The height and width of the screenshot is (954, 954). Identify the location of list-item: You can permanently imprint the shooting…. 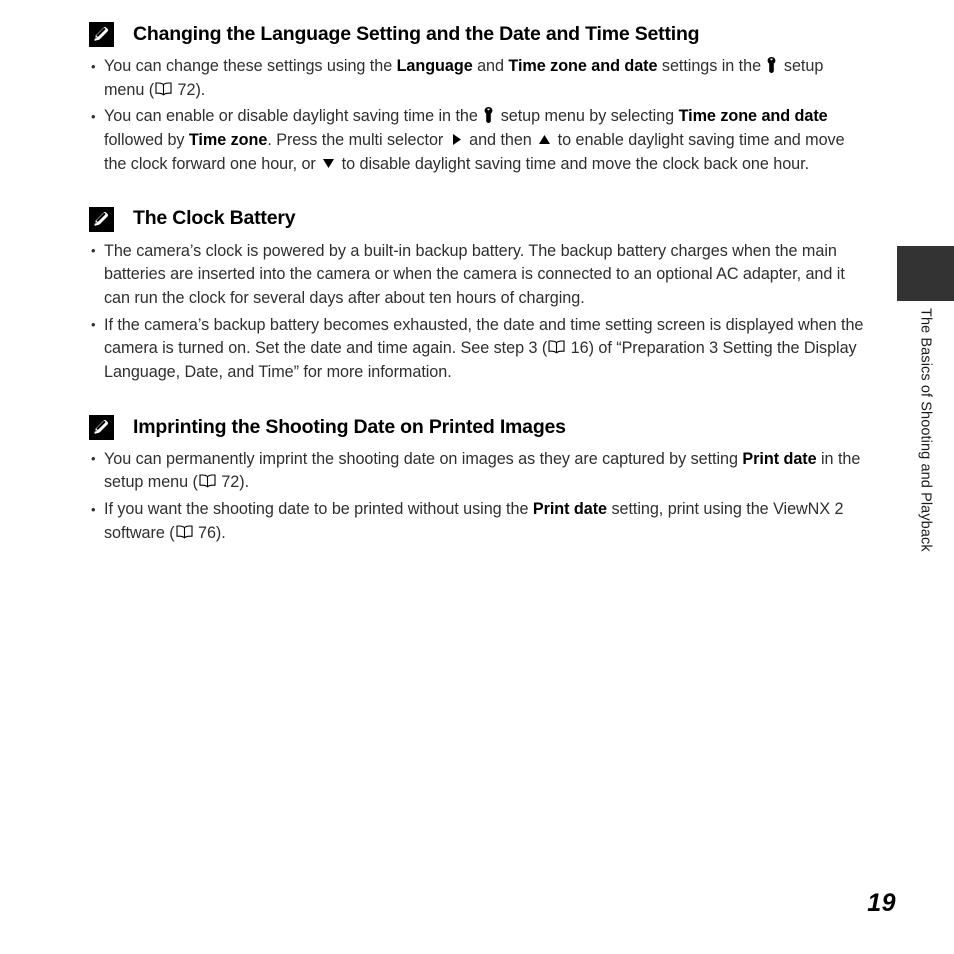
(477, 471).